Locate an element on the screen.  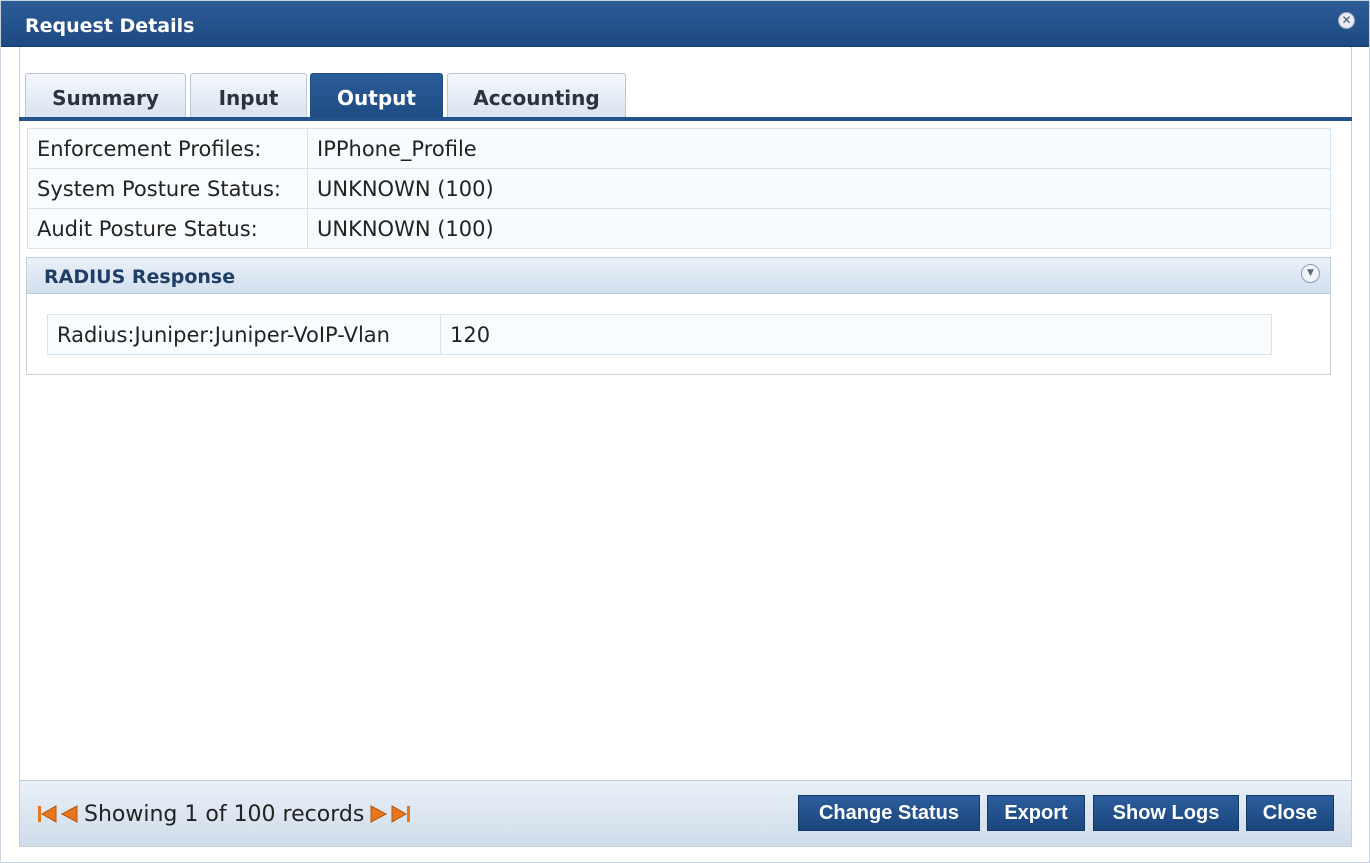
radius-attribute-value: 120 is located at coordinates (856, 334).